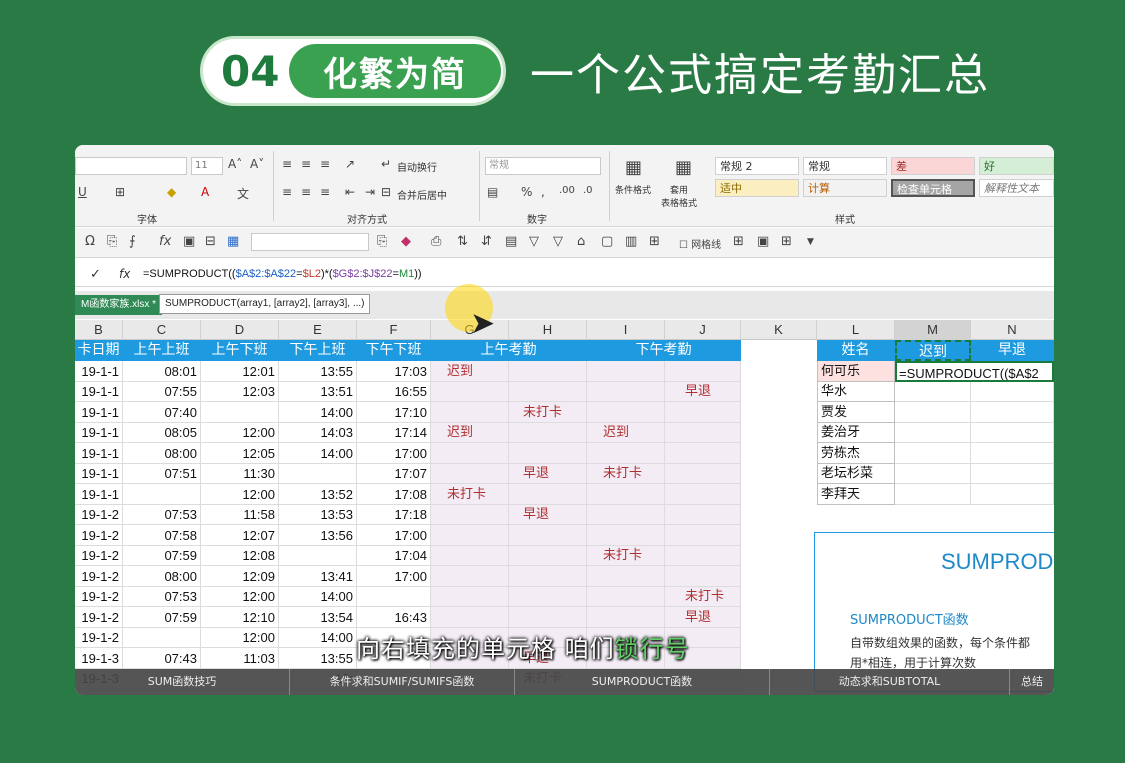 Image resolution: width=1125 pixels, height=763 pixels. What do you see at coordinates (1012, 330) in the screenshot?
I see `column-header: N` at bounding box center [1012, 330].